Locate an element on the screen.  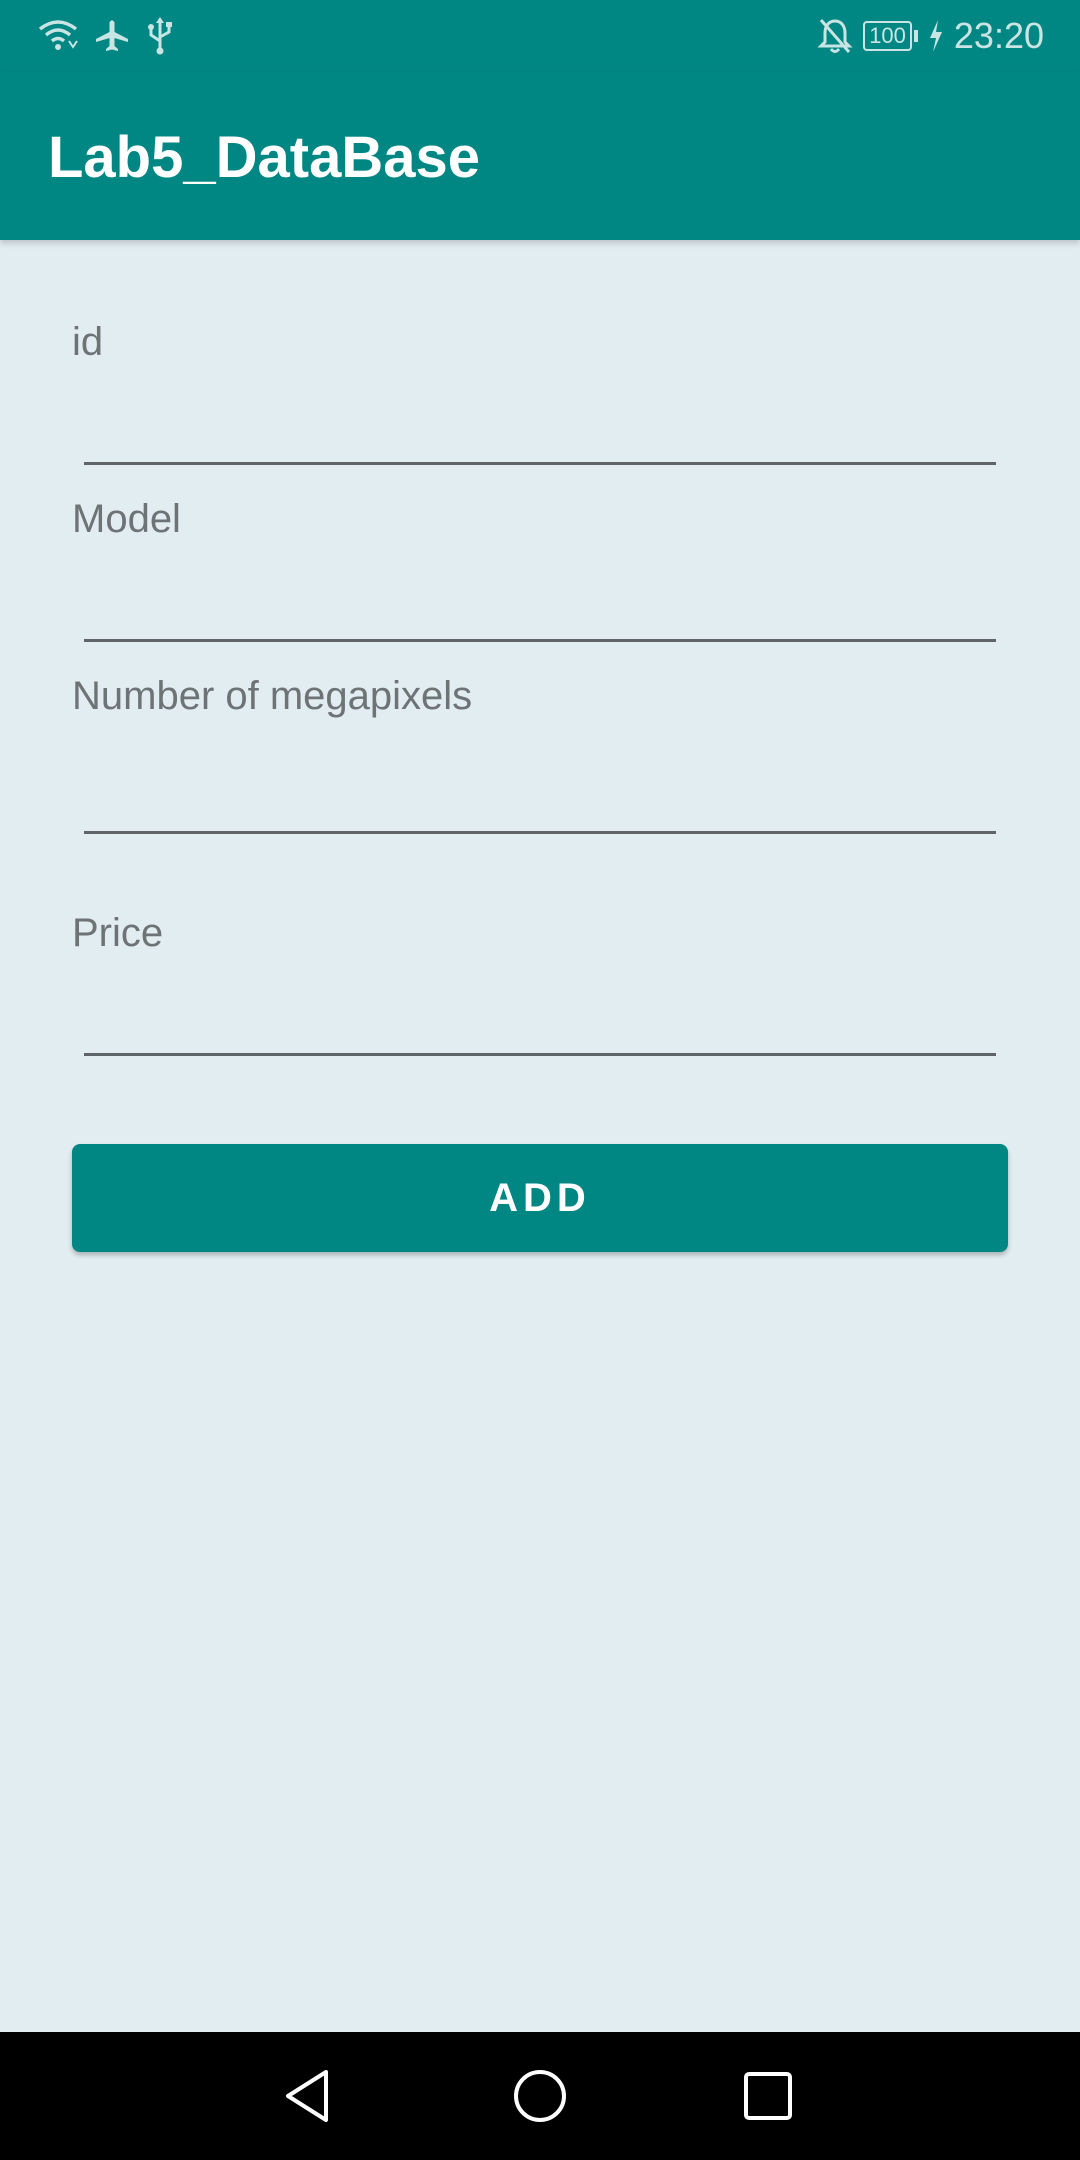
price-input is located at coordinates (540, 1024).